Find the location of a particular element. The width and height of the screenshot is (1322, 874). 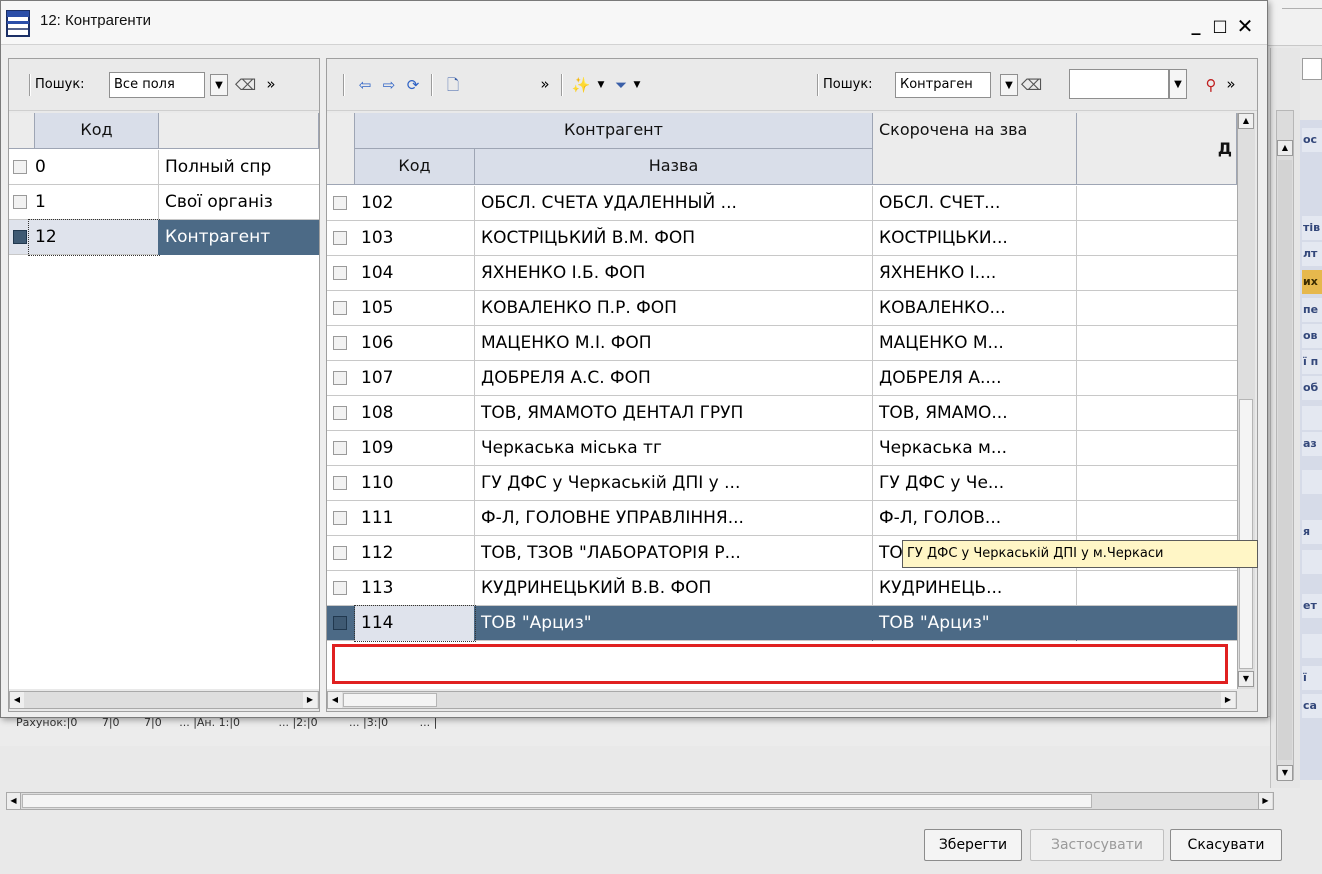

search-field-select: Все поля is located at coordinates (157, 85).